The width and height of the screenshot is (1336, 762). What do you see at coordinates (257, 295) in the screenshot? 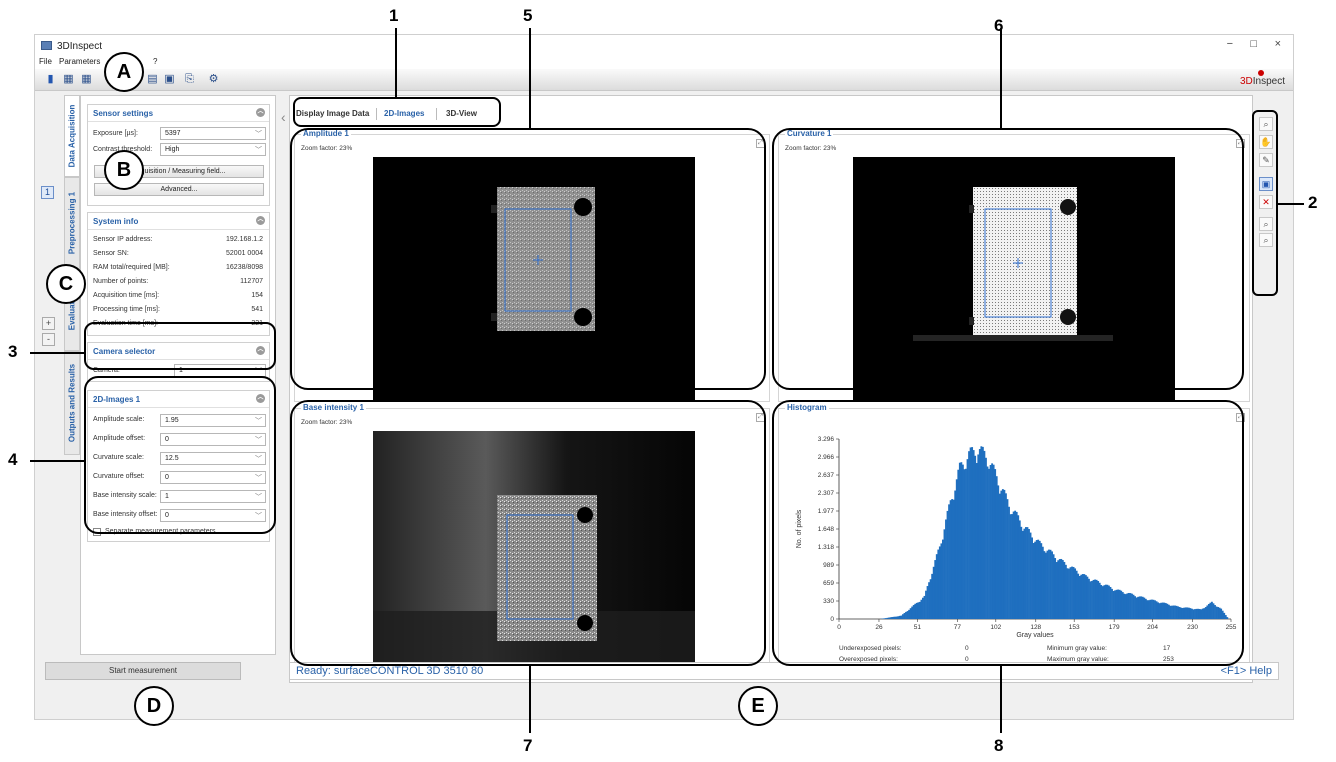
I see `row-value: 154` at bounding box center [257, 295].